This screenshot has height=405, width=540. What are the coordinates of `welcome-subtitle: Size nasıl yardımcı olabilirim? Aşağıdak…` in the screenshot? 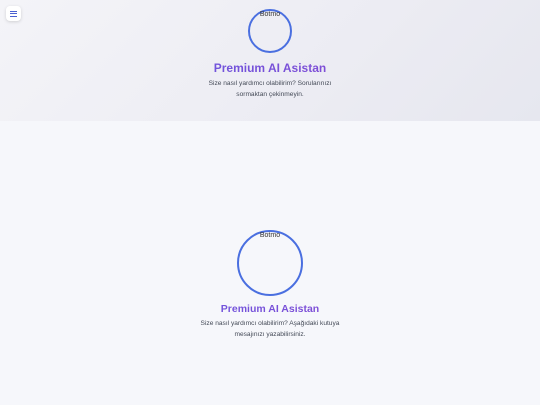 It's located at (270, 329).